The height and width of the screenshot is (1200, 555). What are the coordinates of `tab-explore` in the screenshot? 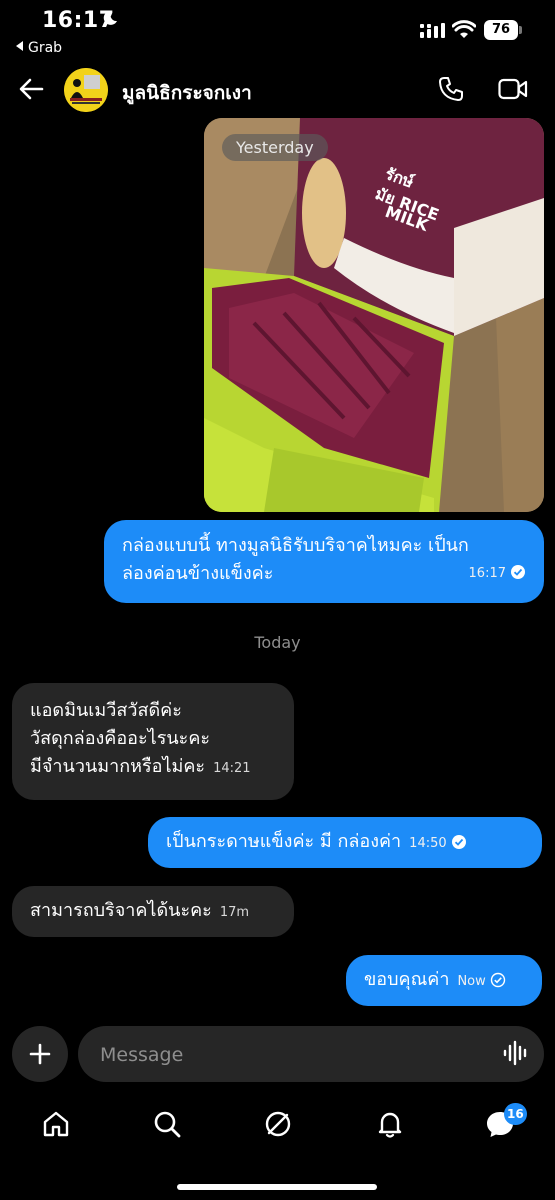 It's located at (278, 1124).